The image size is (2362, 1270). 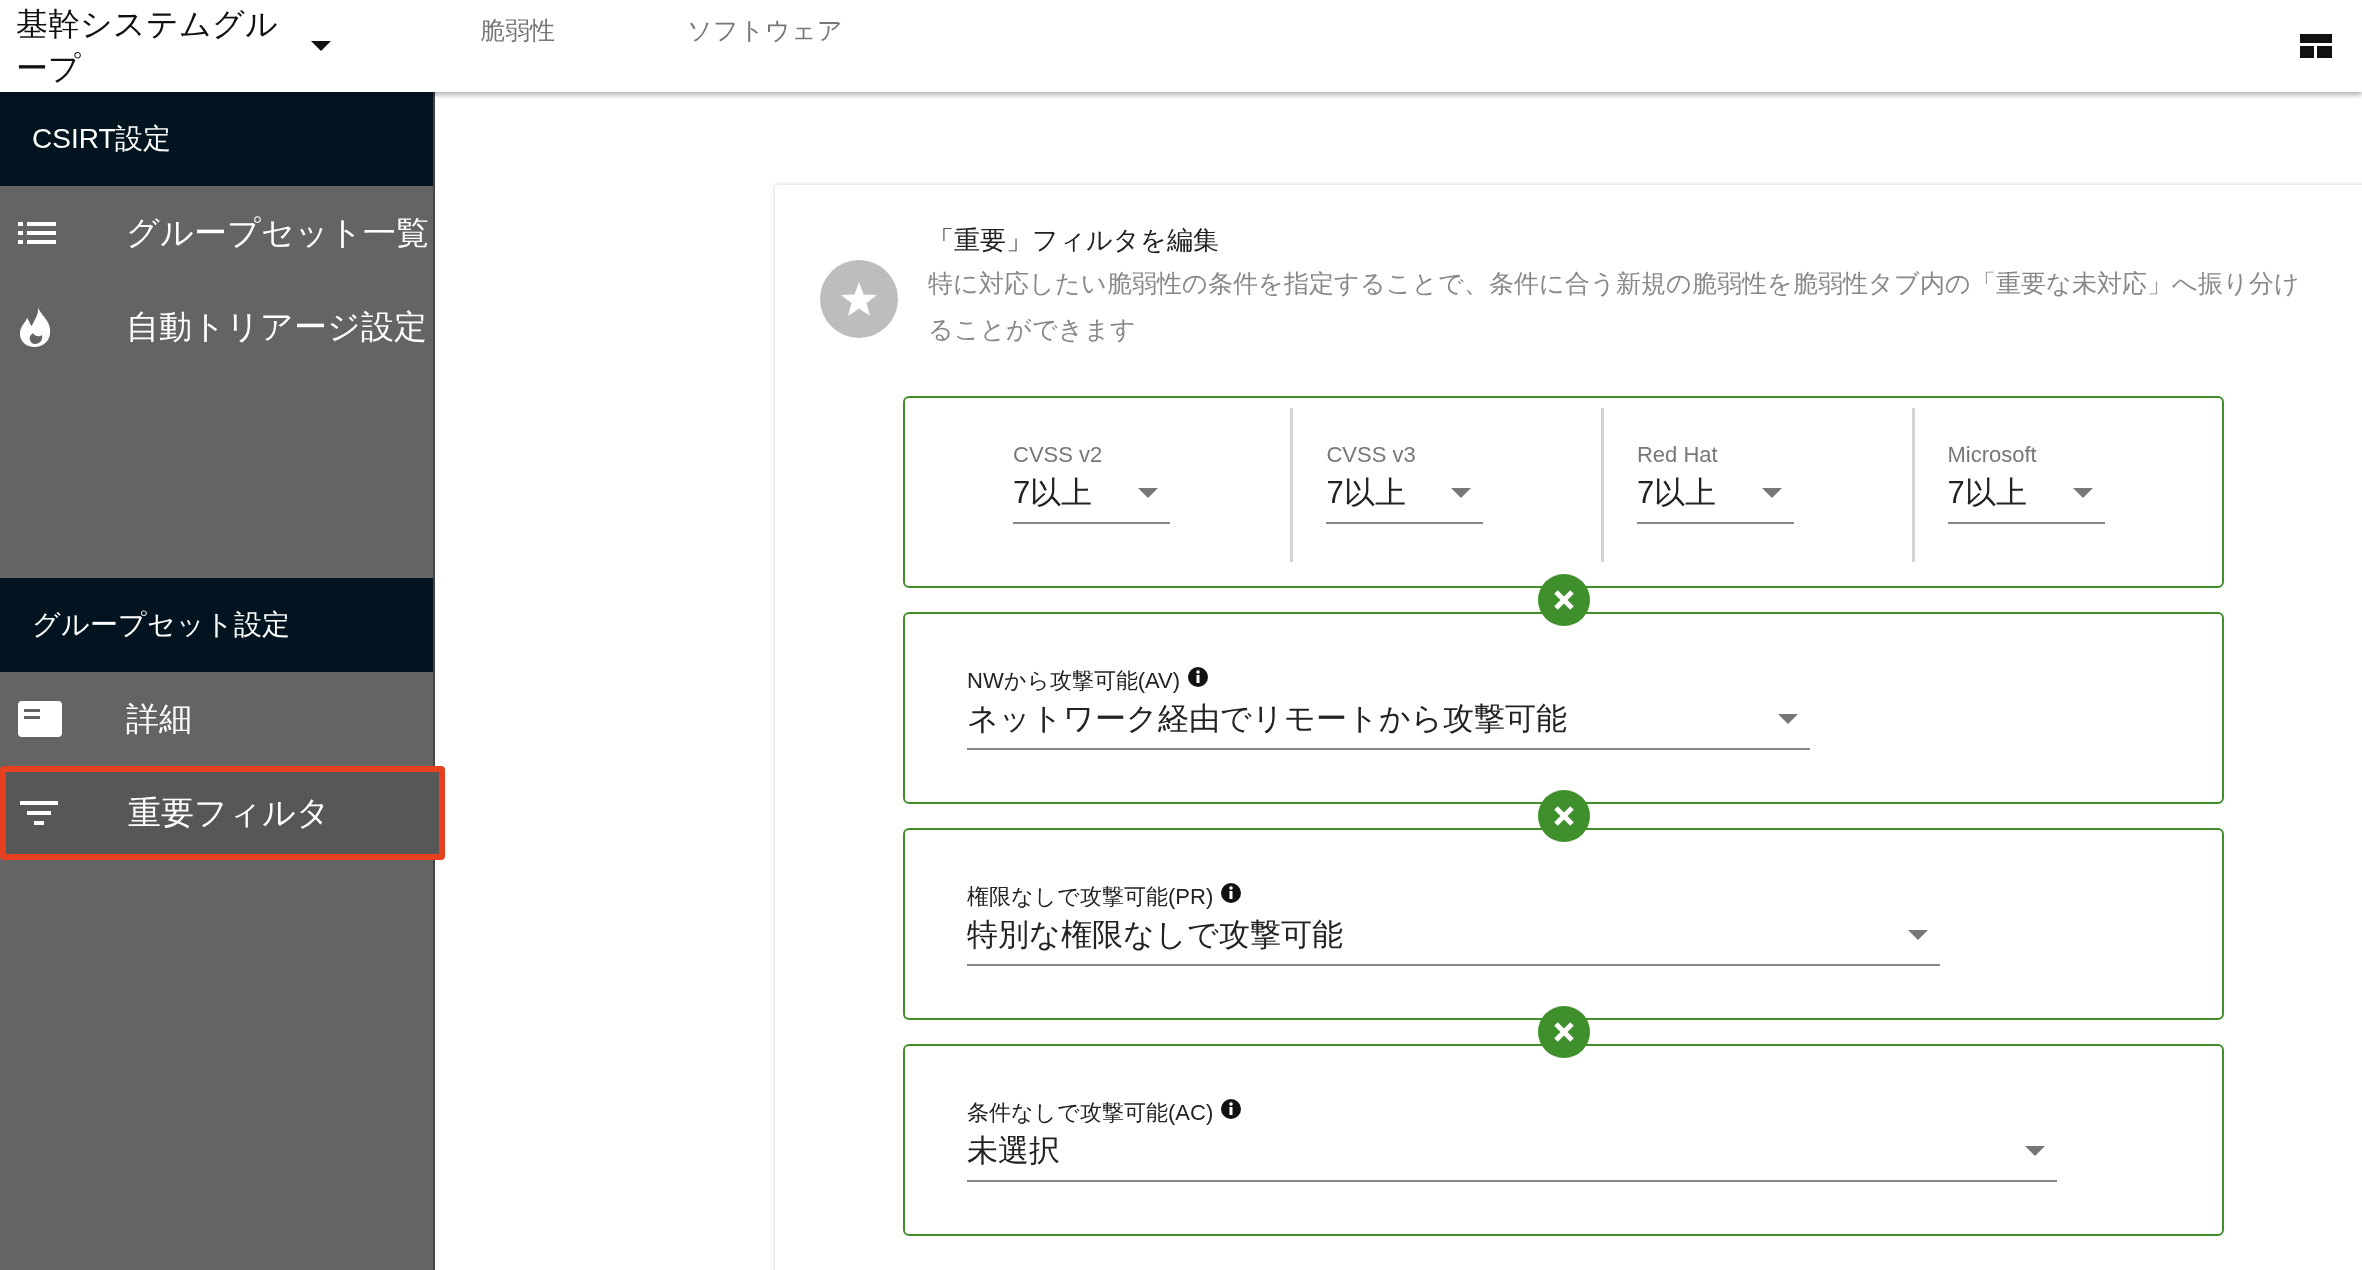 I want to click on select-field: 特別な権限なしで攻撃可能, so click(x=1453, y=940).